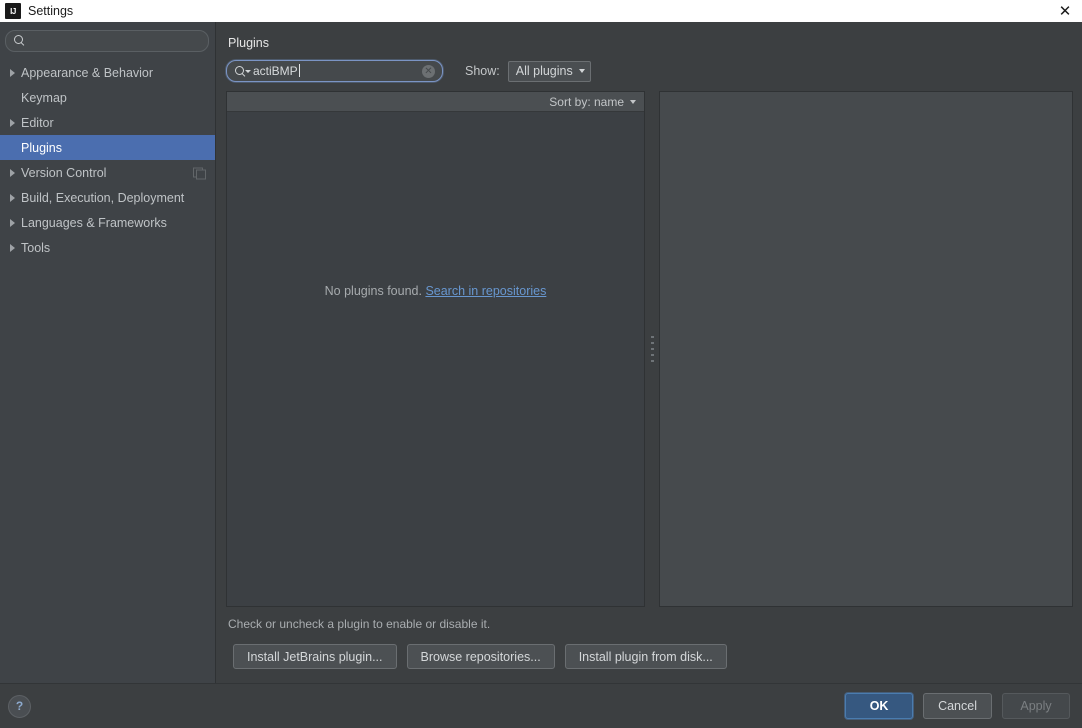 This screenshot has width=1082, height=728. Describe the element at coordinates (87, 72) in the screenshot. I see `sidebar-item-label: Appearance & Behavior` at that location.